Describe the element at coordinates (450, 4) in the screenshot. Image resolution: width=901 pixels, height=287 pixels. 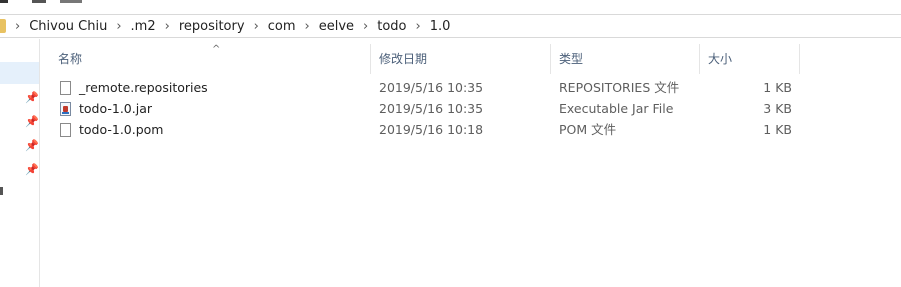
I see `top-strip` at that location.